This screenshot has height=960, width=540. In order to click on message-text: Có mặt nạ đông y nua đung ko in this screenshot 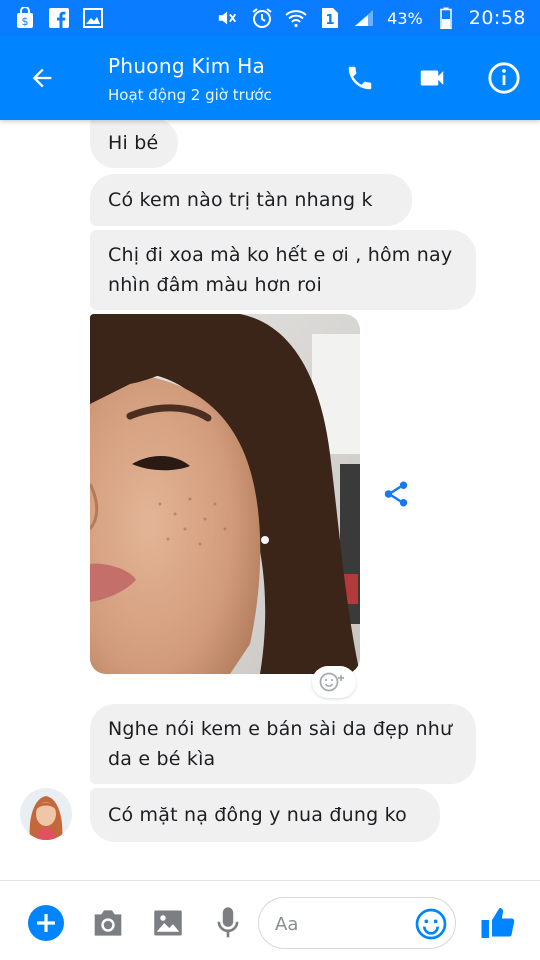, I will do `click(257, 815)`.